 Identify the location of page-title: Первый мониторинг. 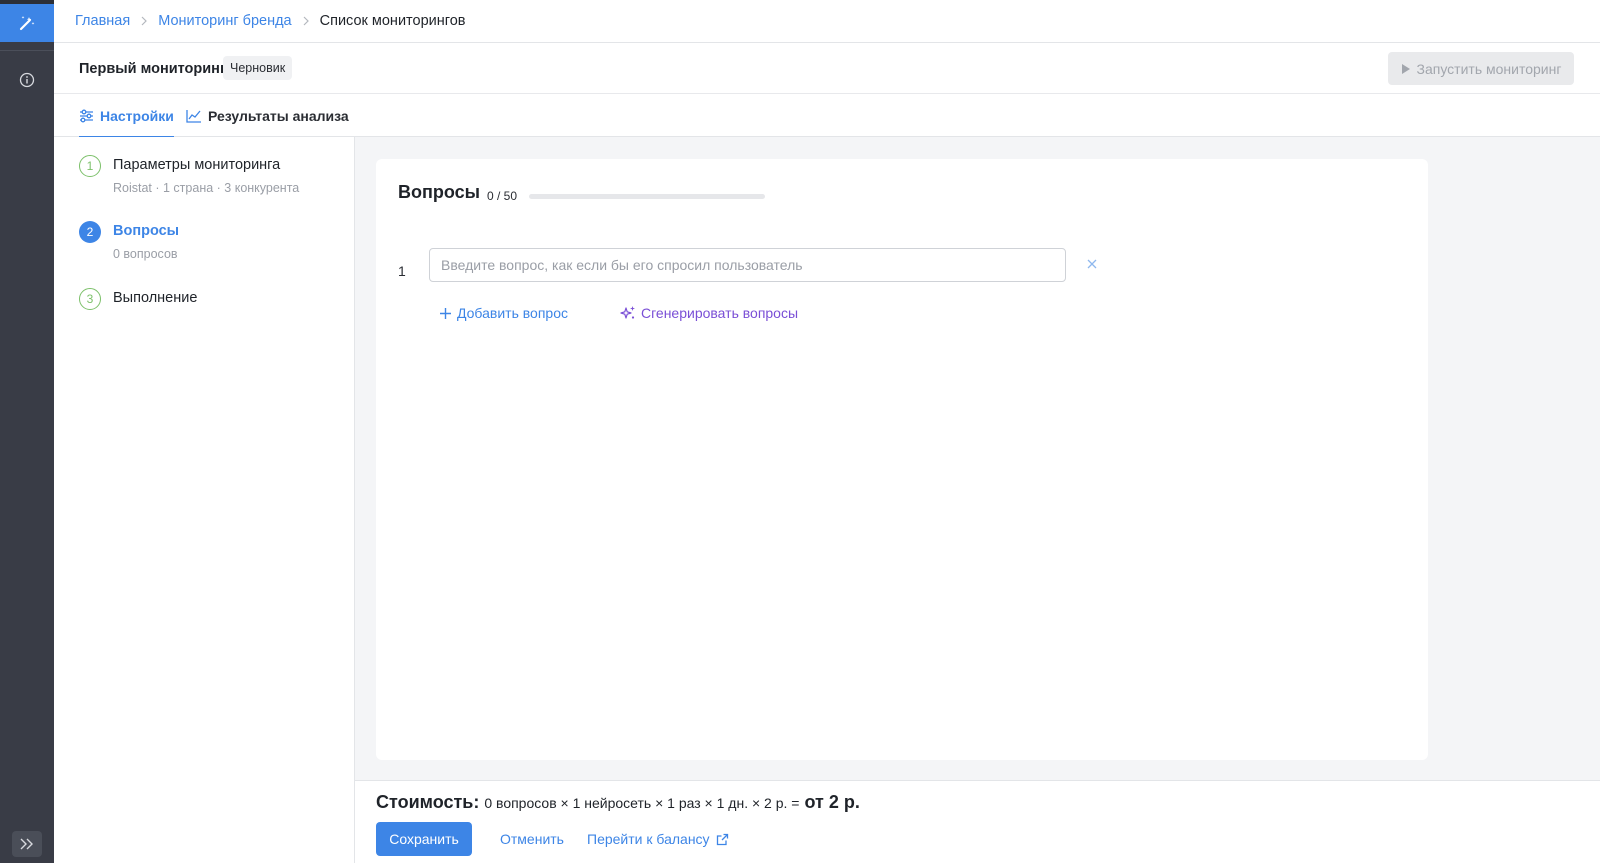
(152, 69).